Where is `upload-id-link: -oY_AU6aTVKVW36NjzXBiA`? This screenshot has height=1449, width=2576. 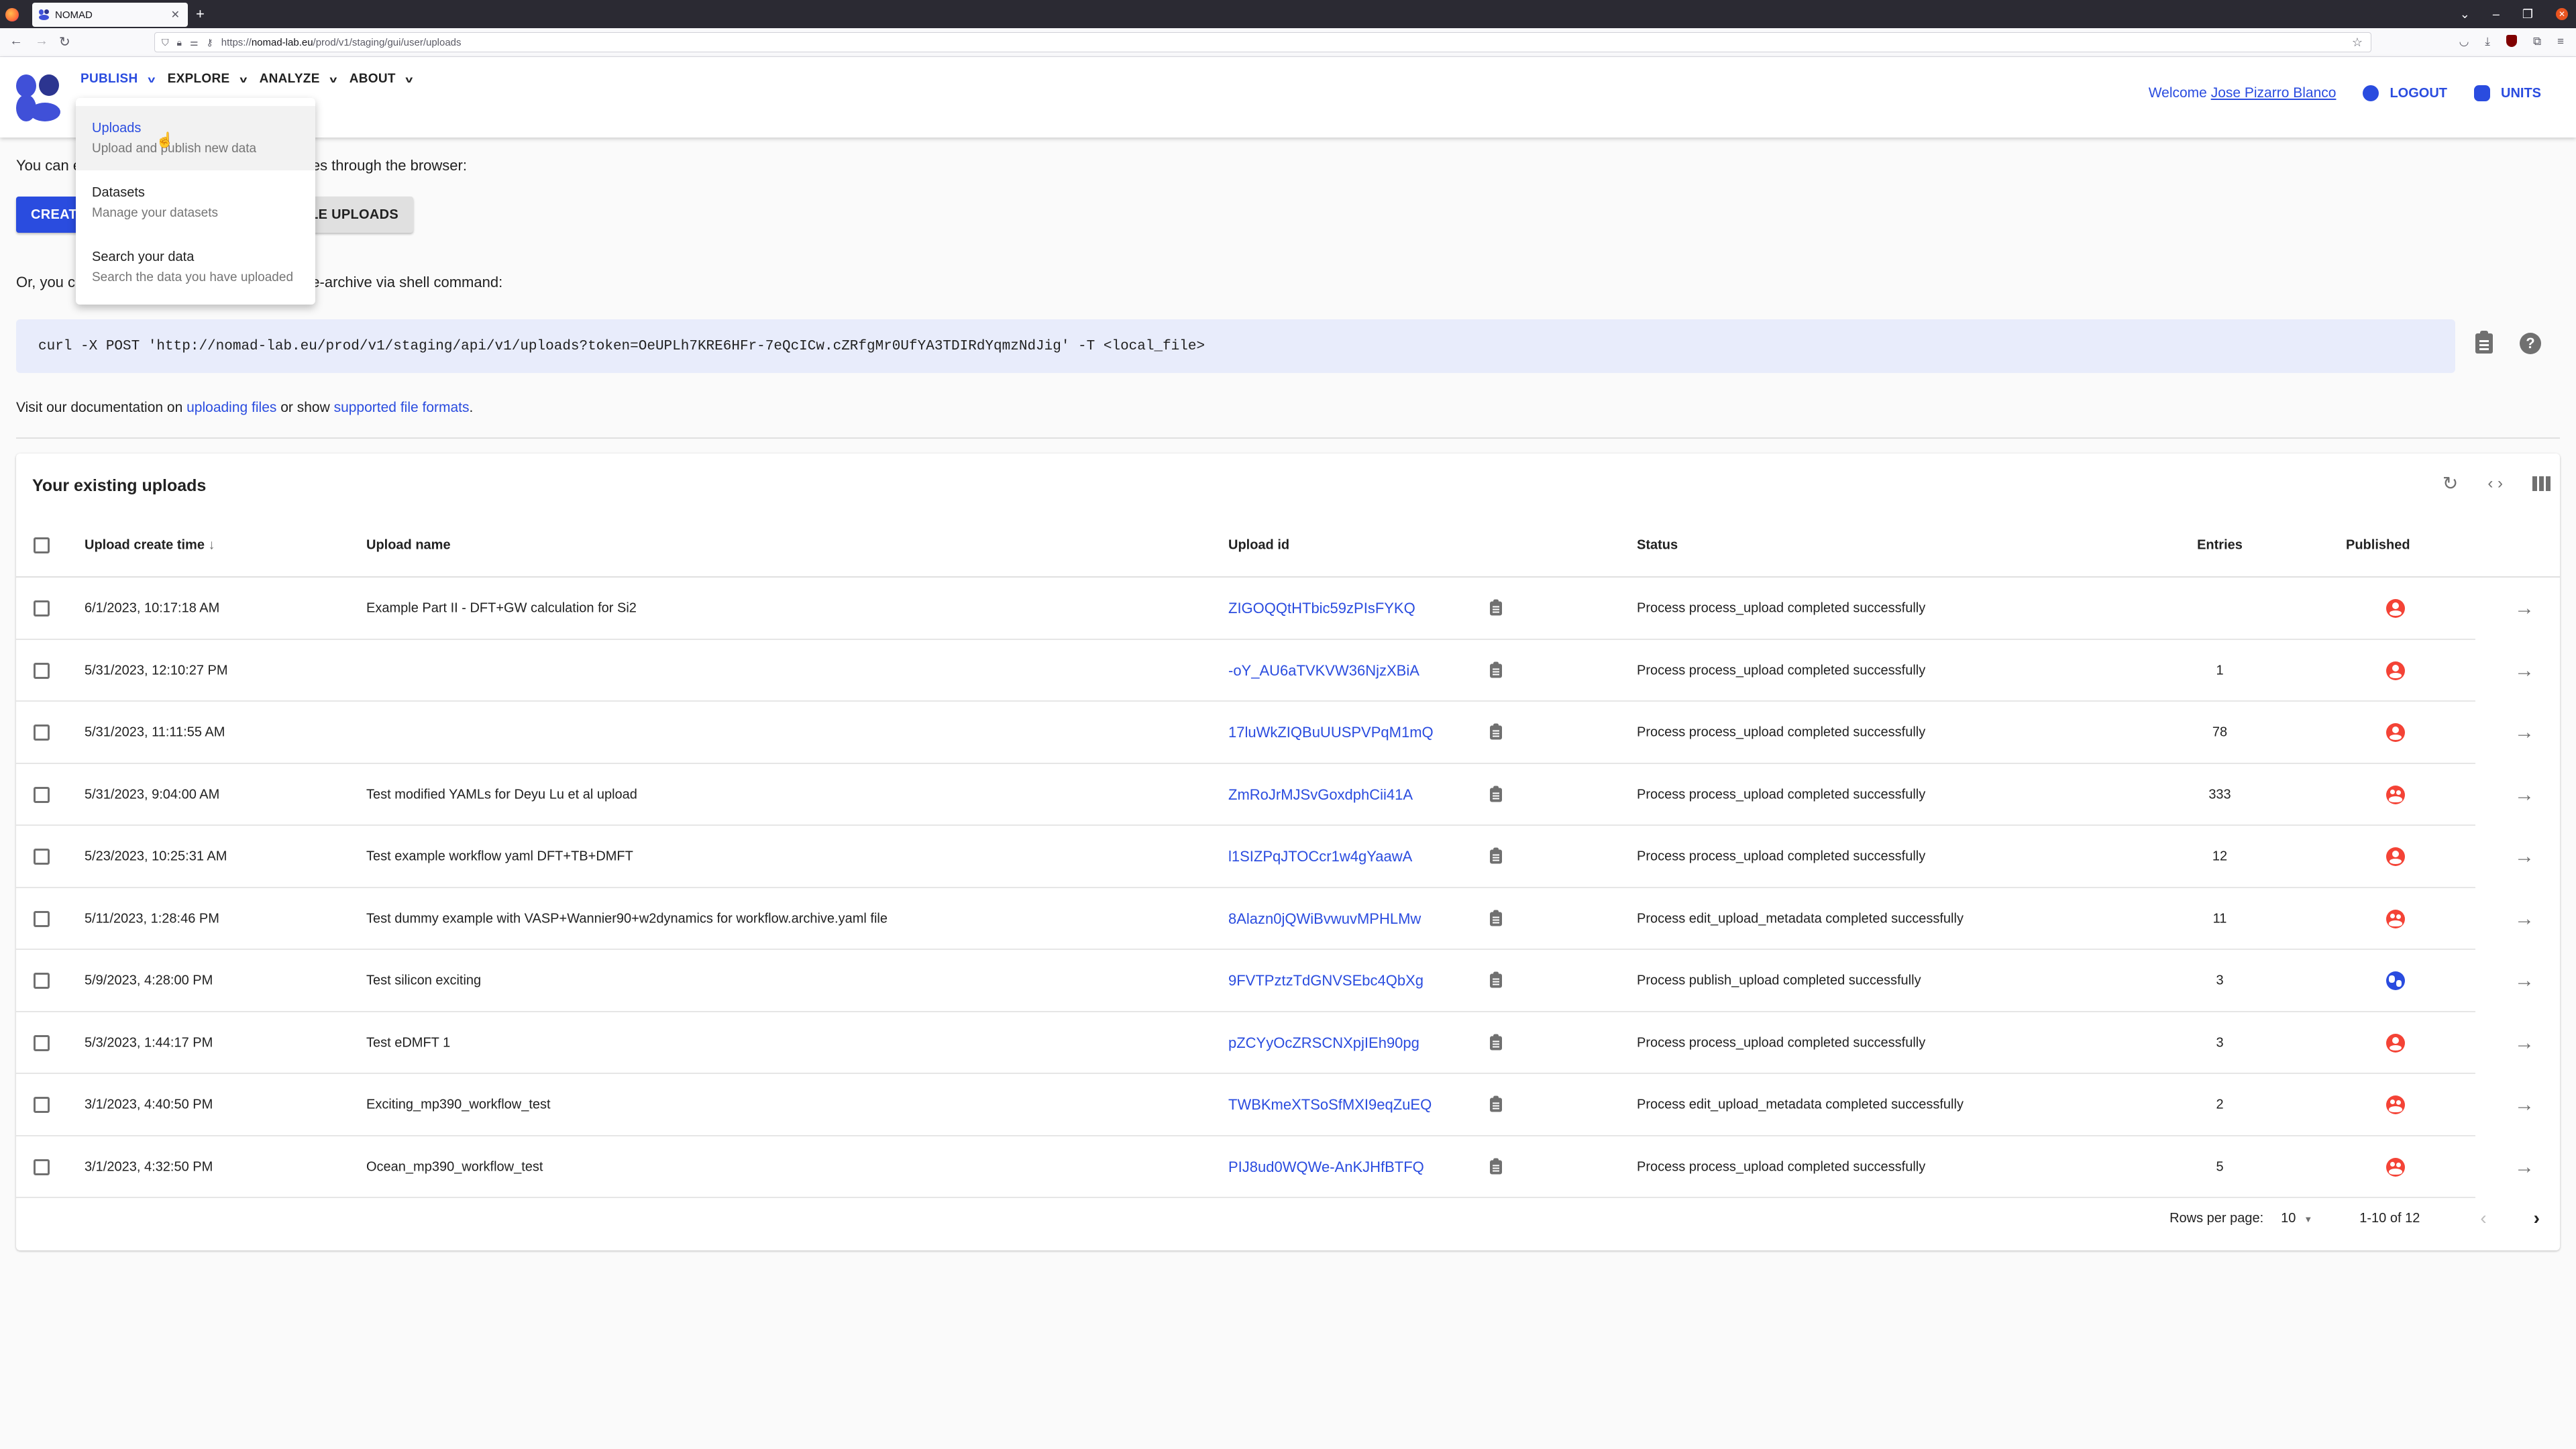 upload-id-link: -oY_AU6aTVKVW36NjzXBiA is located at coordinates (1323, 671).